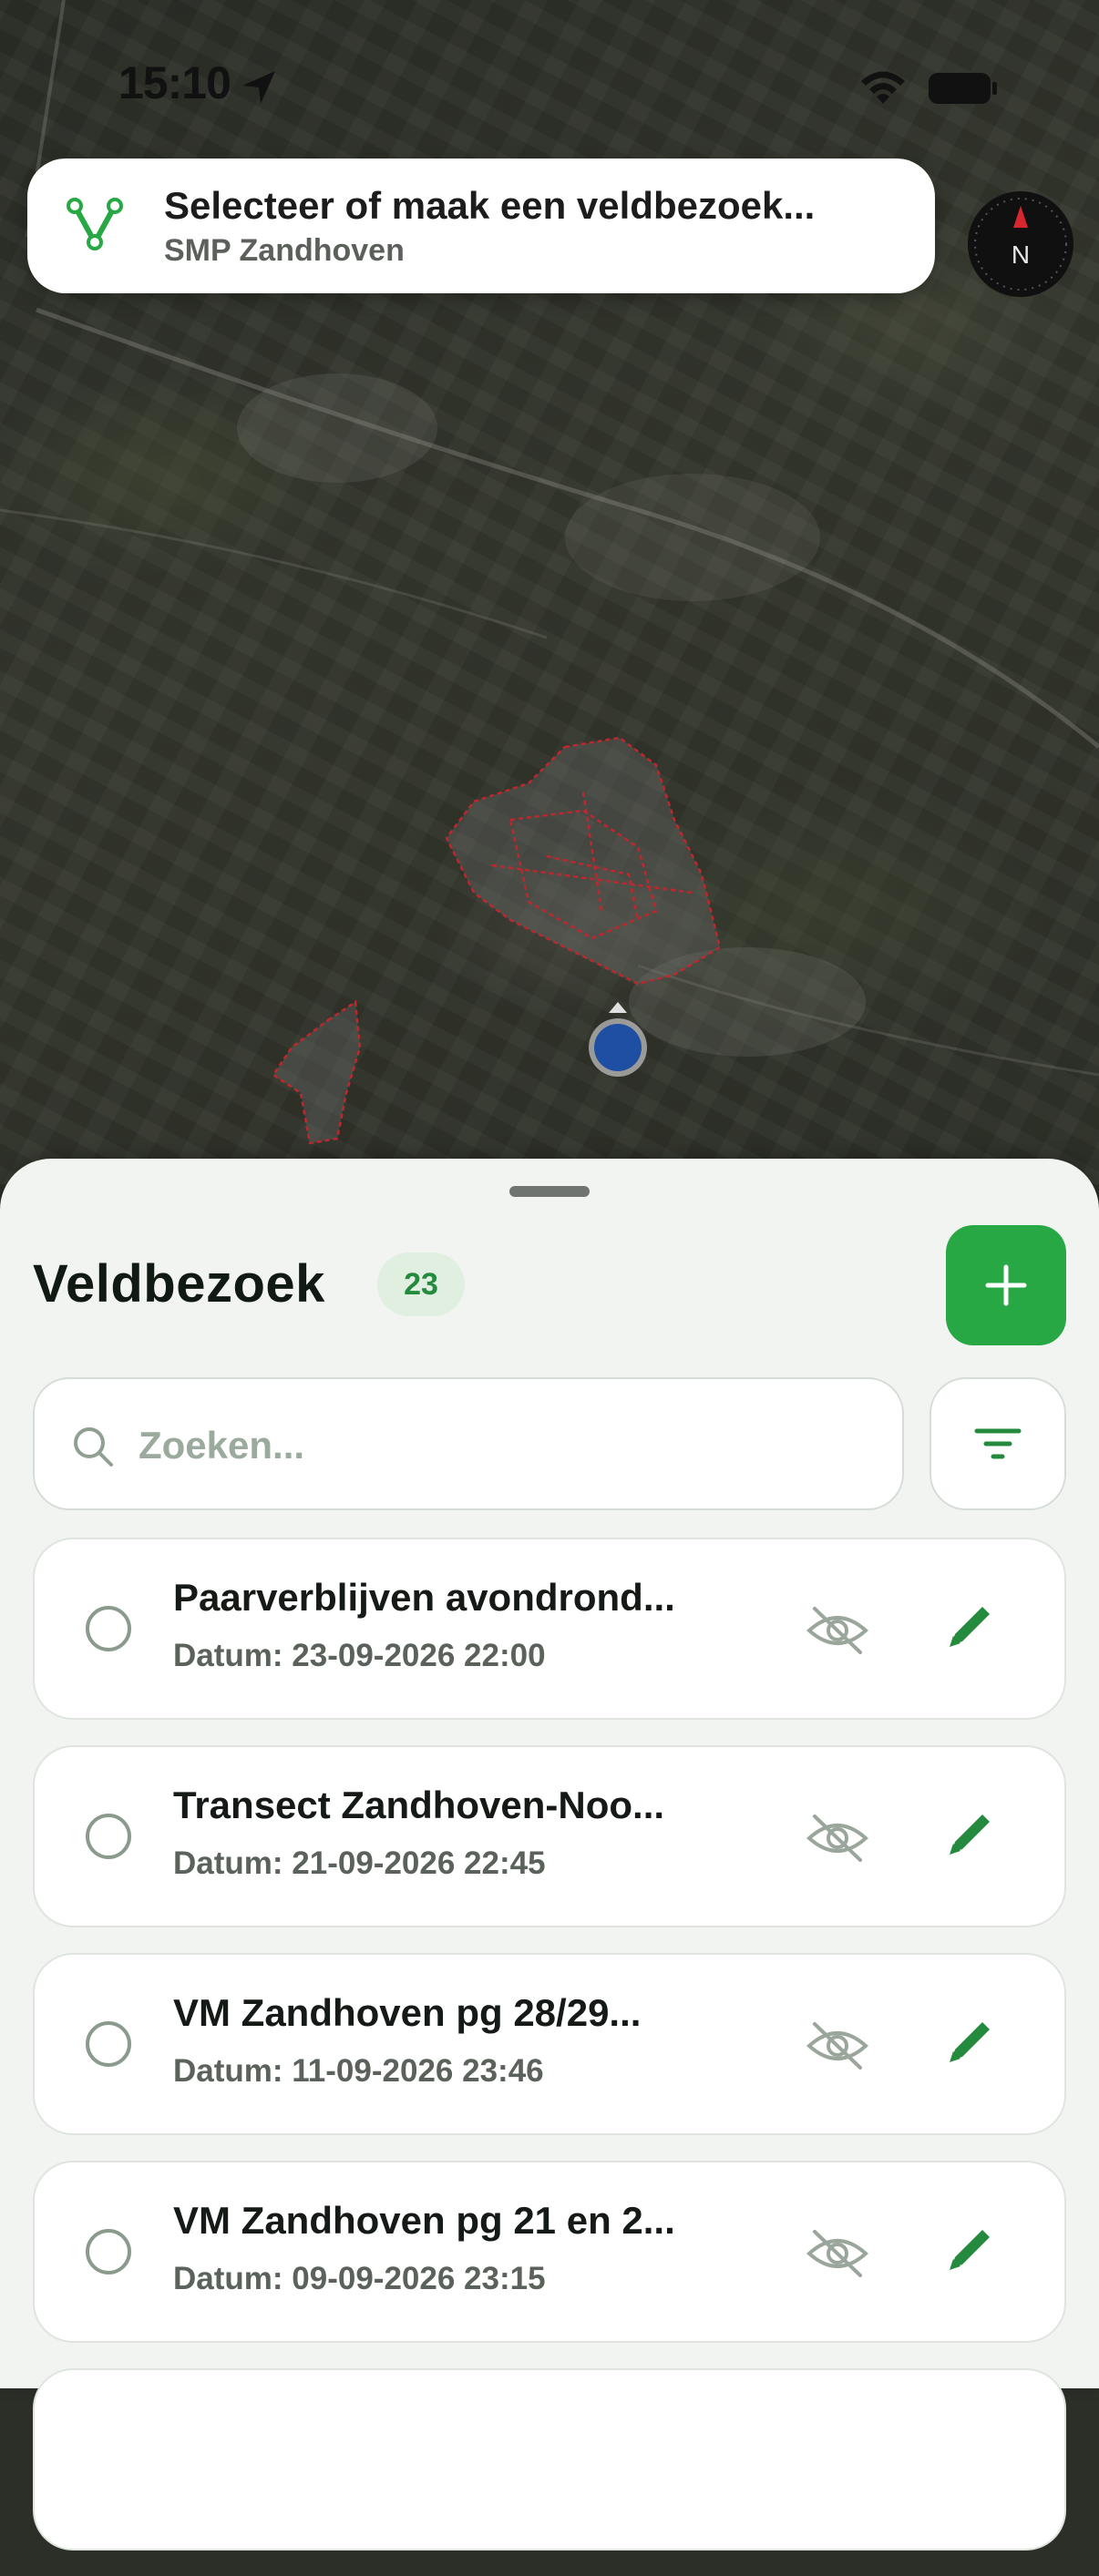 This screenshot has width=1099, height=2576. What do you see at coordinates (360, 1863) in the screenshot?
I see `visit-date: Datum: 21-09-2026 22:45` at bounding box center [360, 1863].